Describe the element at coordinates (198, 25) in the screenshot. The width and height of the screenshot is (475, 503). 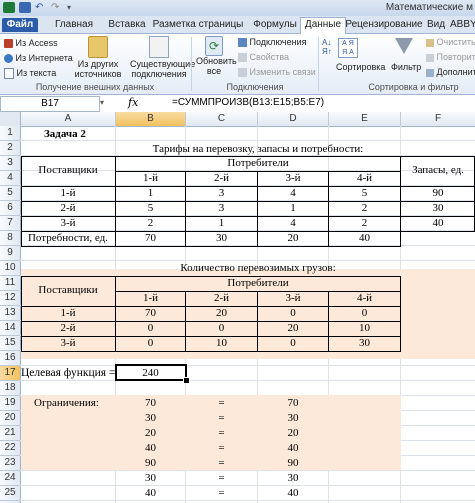
I see `tab-page-layout: Разметка страницы` at that location.